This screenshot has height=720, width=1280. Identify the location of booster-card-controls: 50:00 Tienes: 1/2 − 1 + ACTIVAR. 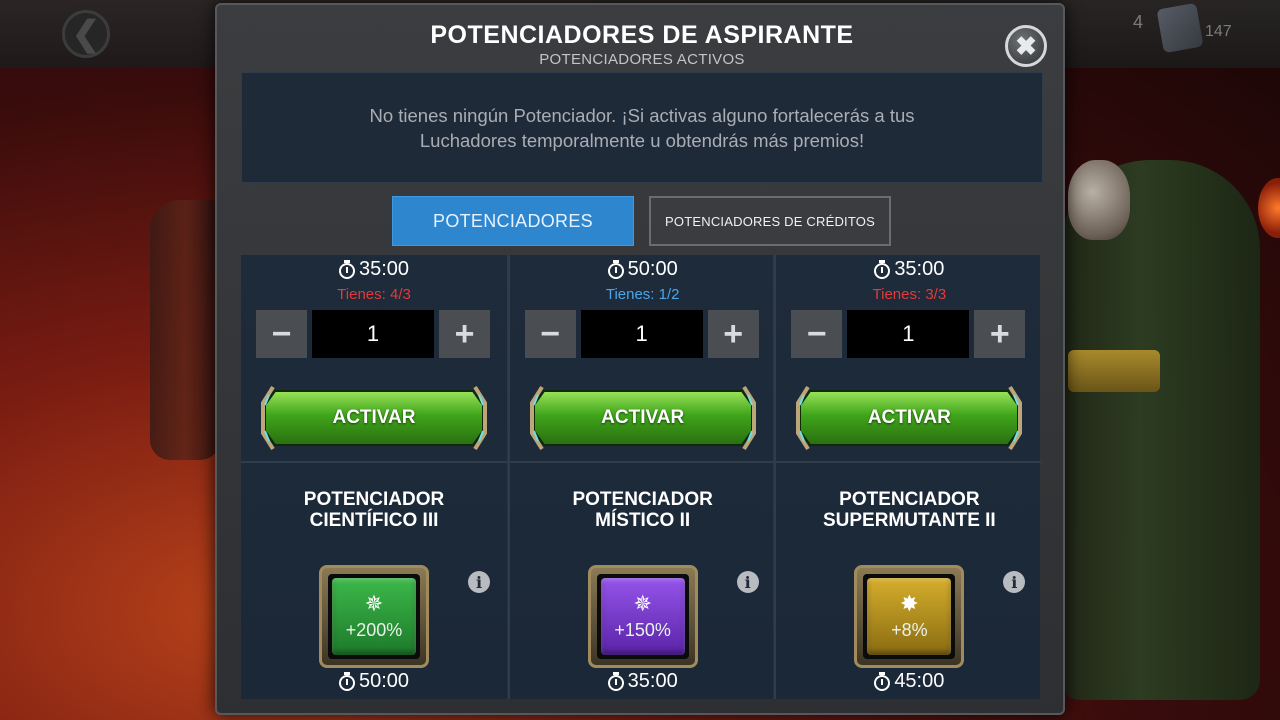
(642, 359).